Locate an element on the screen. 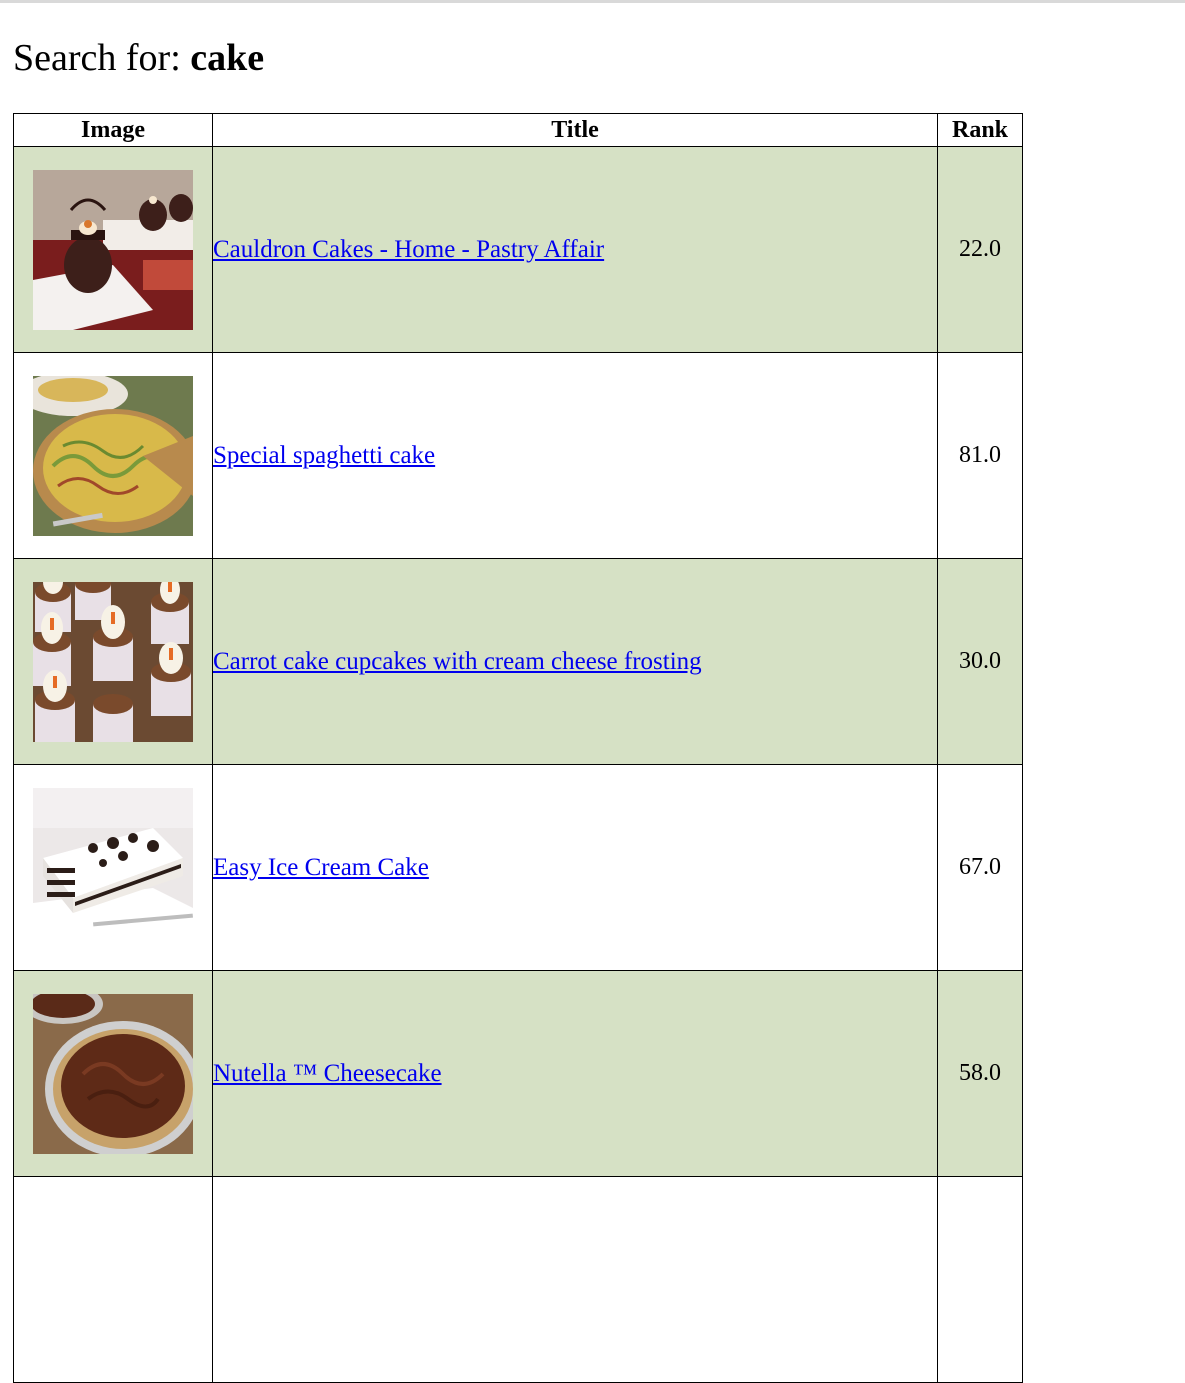 This screenshot has width=1185, height=1383. table-row is located at coordinates (518, 1279).